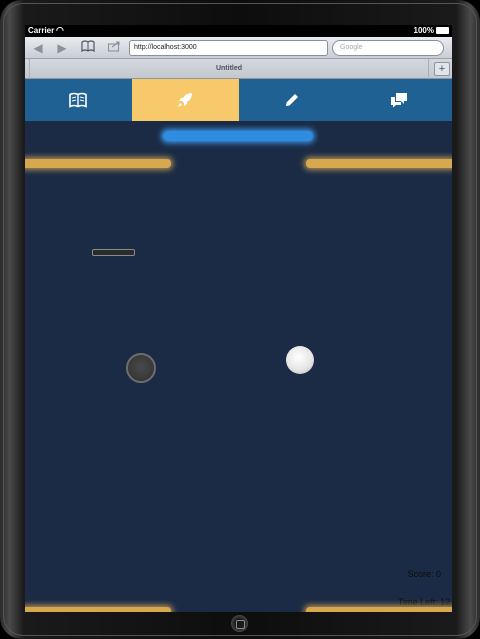 This screenshot has width=480, height=639. I want to click on tab-untitled: Untitled, so click(229, 69).